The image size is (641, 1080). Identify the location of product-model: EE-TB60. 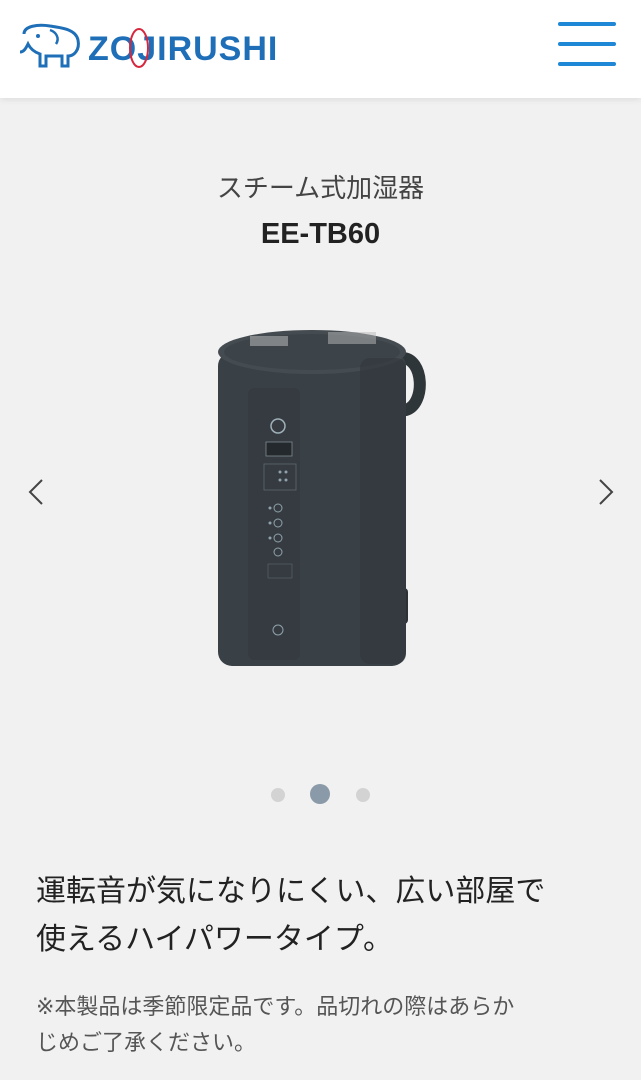
(320, 234).